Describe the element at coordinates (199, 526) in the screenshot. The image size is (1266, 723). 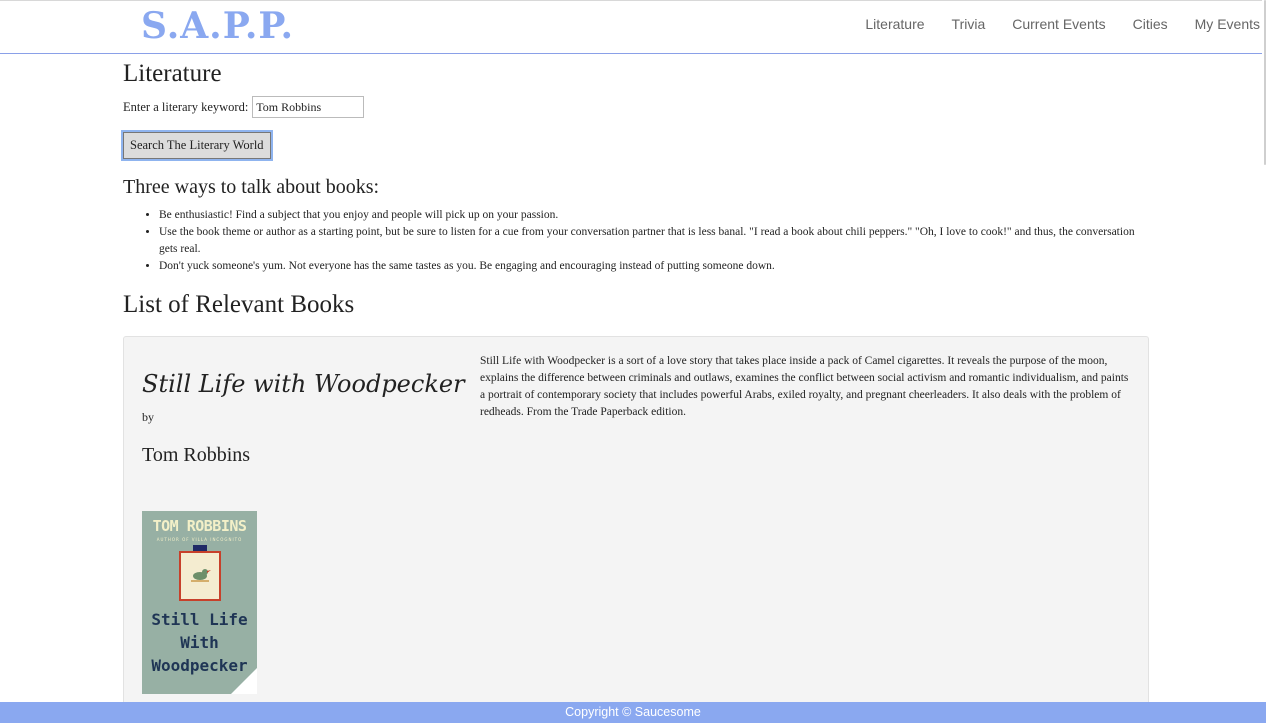
I see `cover-author-text: TOM ROBBINS` at that location.